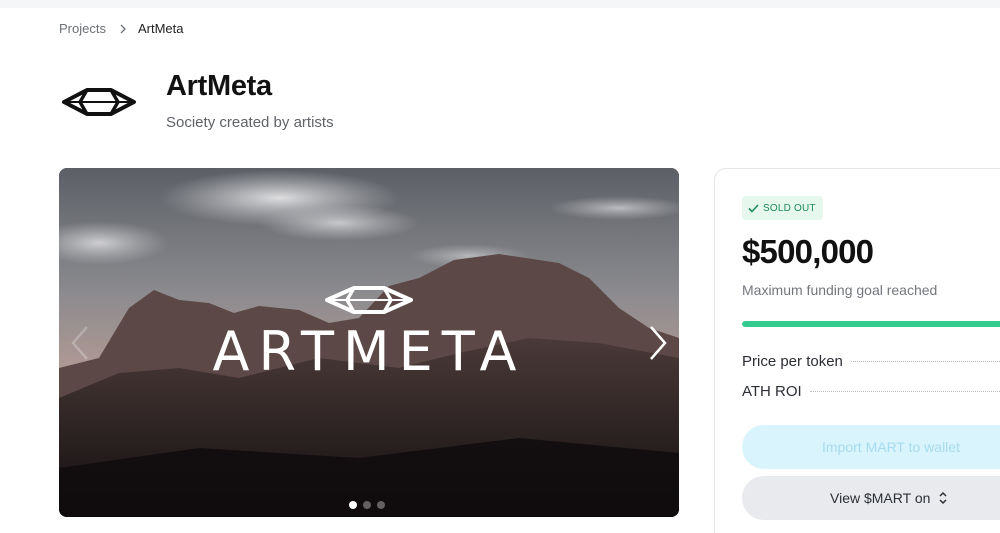 This screenshot has height=533, width=1000. I want to click on view-token-on-button: View $MART on, so click(871, 498).